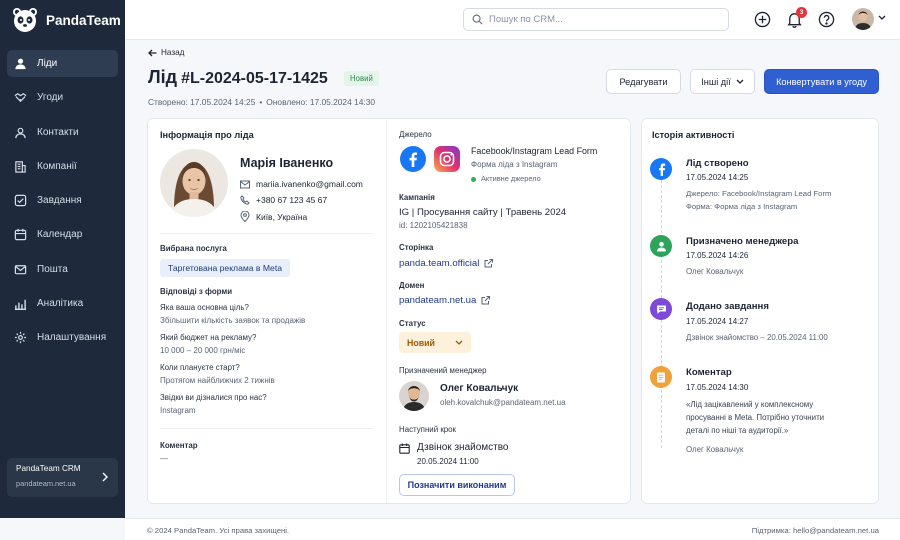  I want to click on campaign-label: Кампанія, so click(417, 197).